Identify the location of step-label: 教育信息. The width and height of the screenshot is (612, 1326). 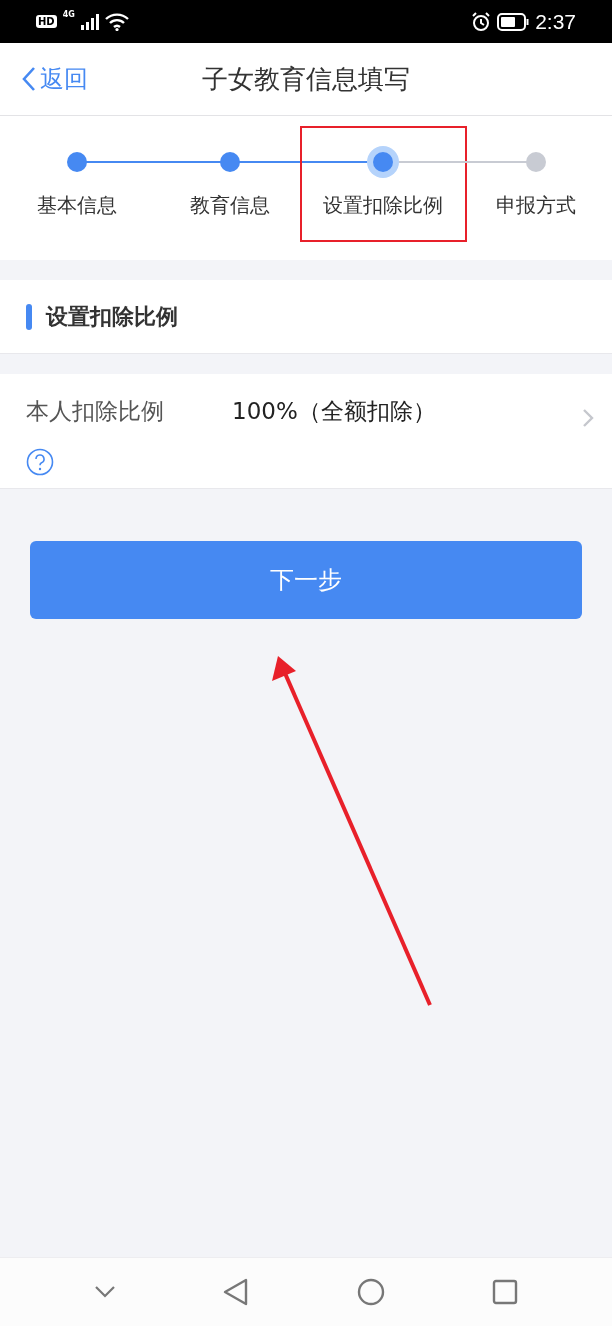
(229, 205).